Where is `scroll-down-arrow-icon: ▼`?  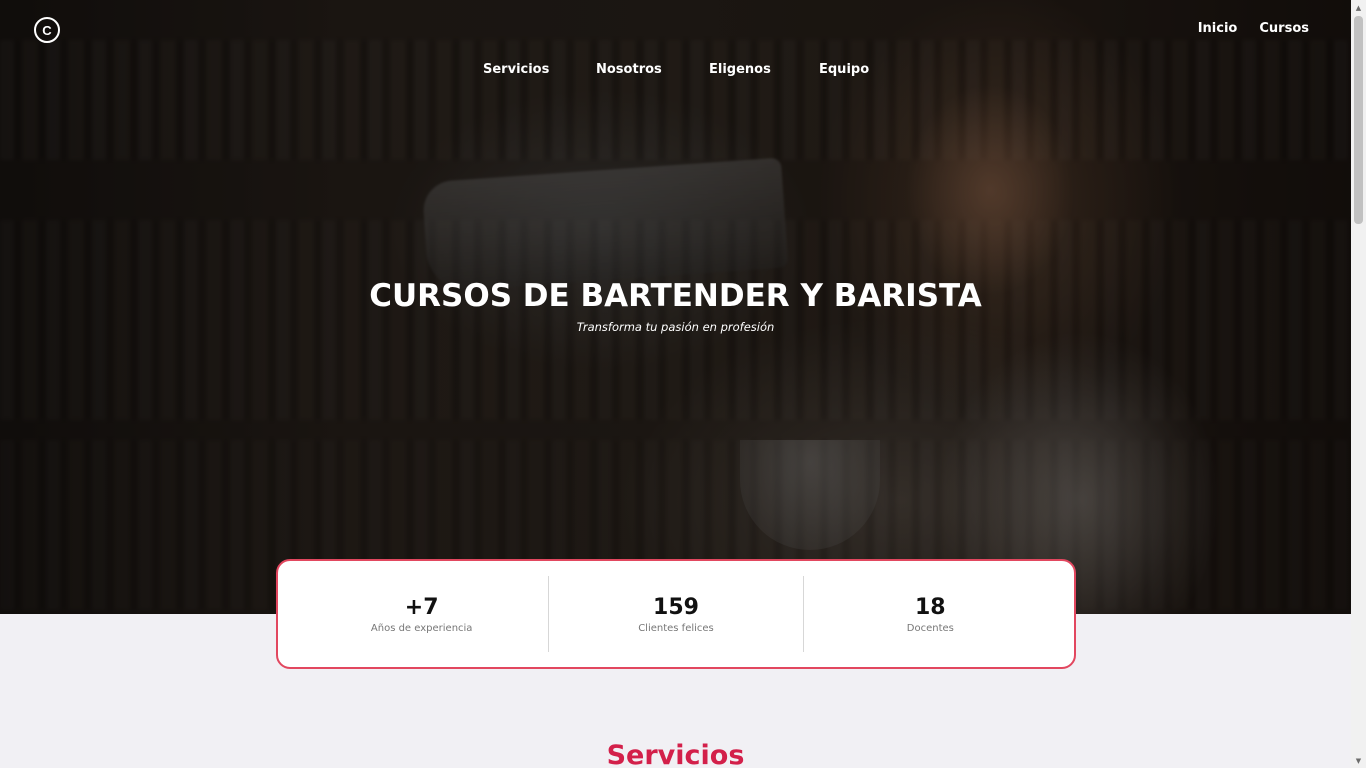
scroll-down-arrow-icon: ▼ is located at coordinates (1358, 760).